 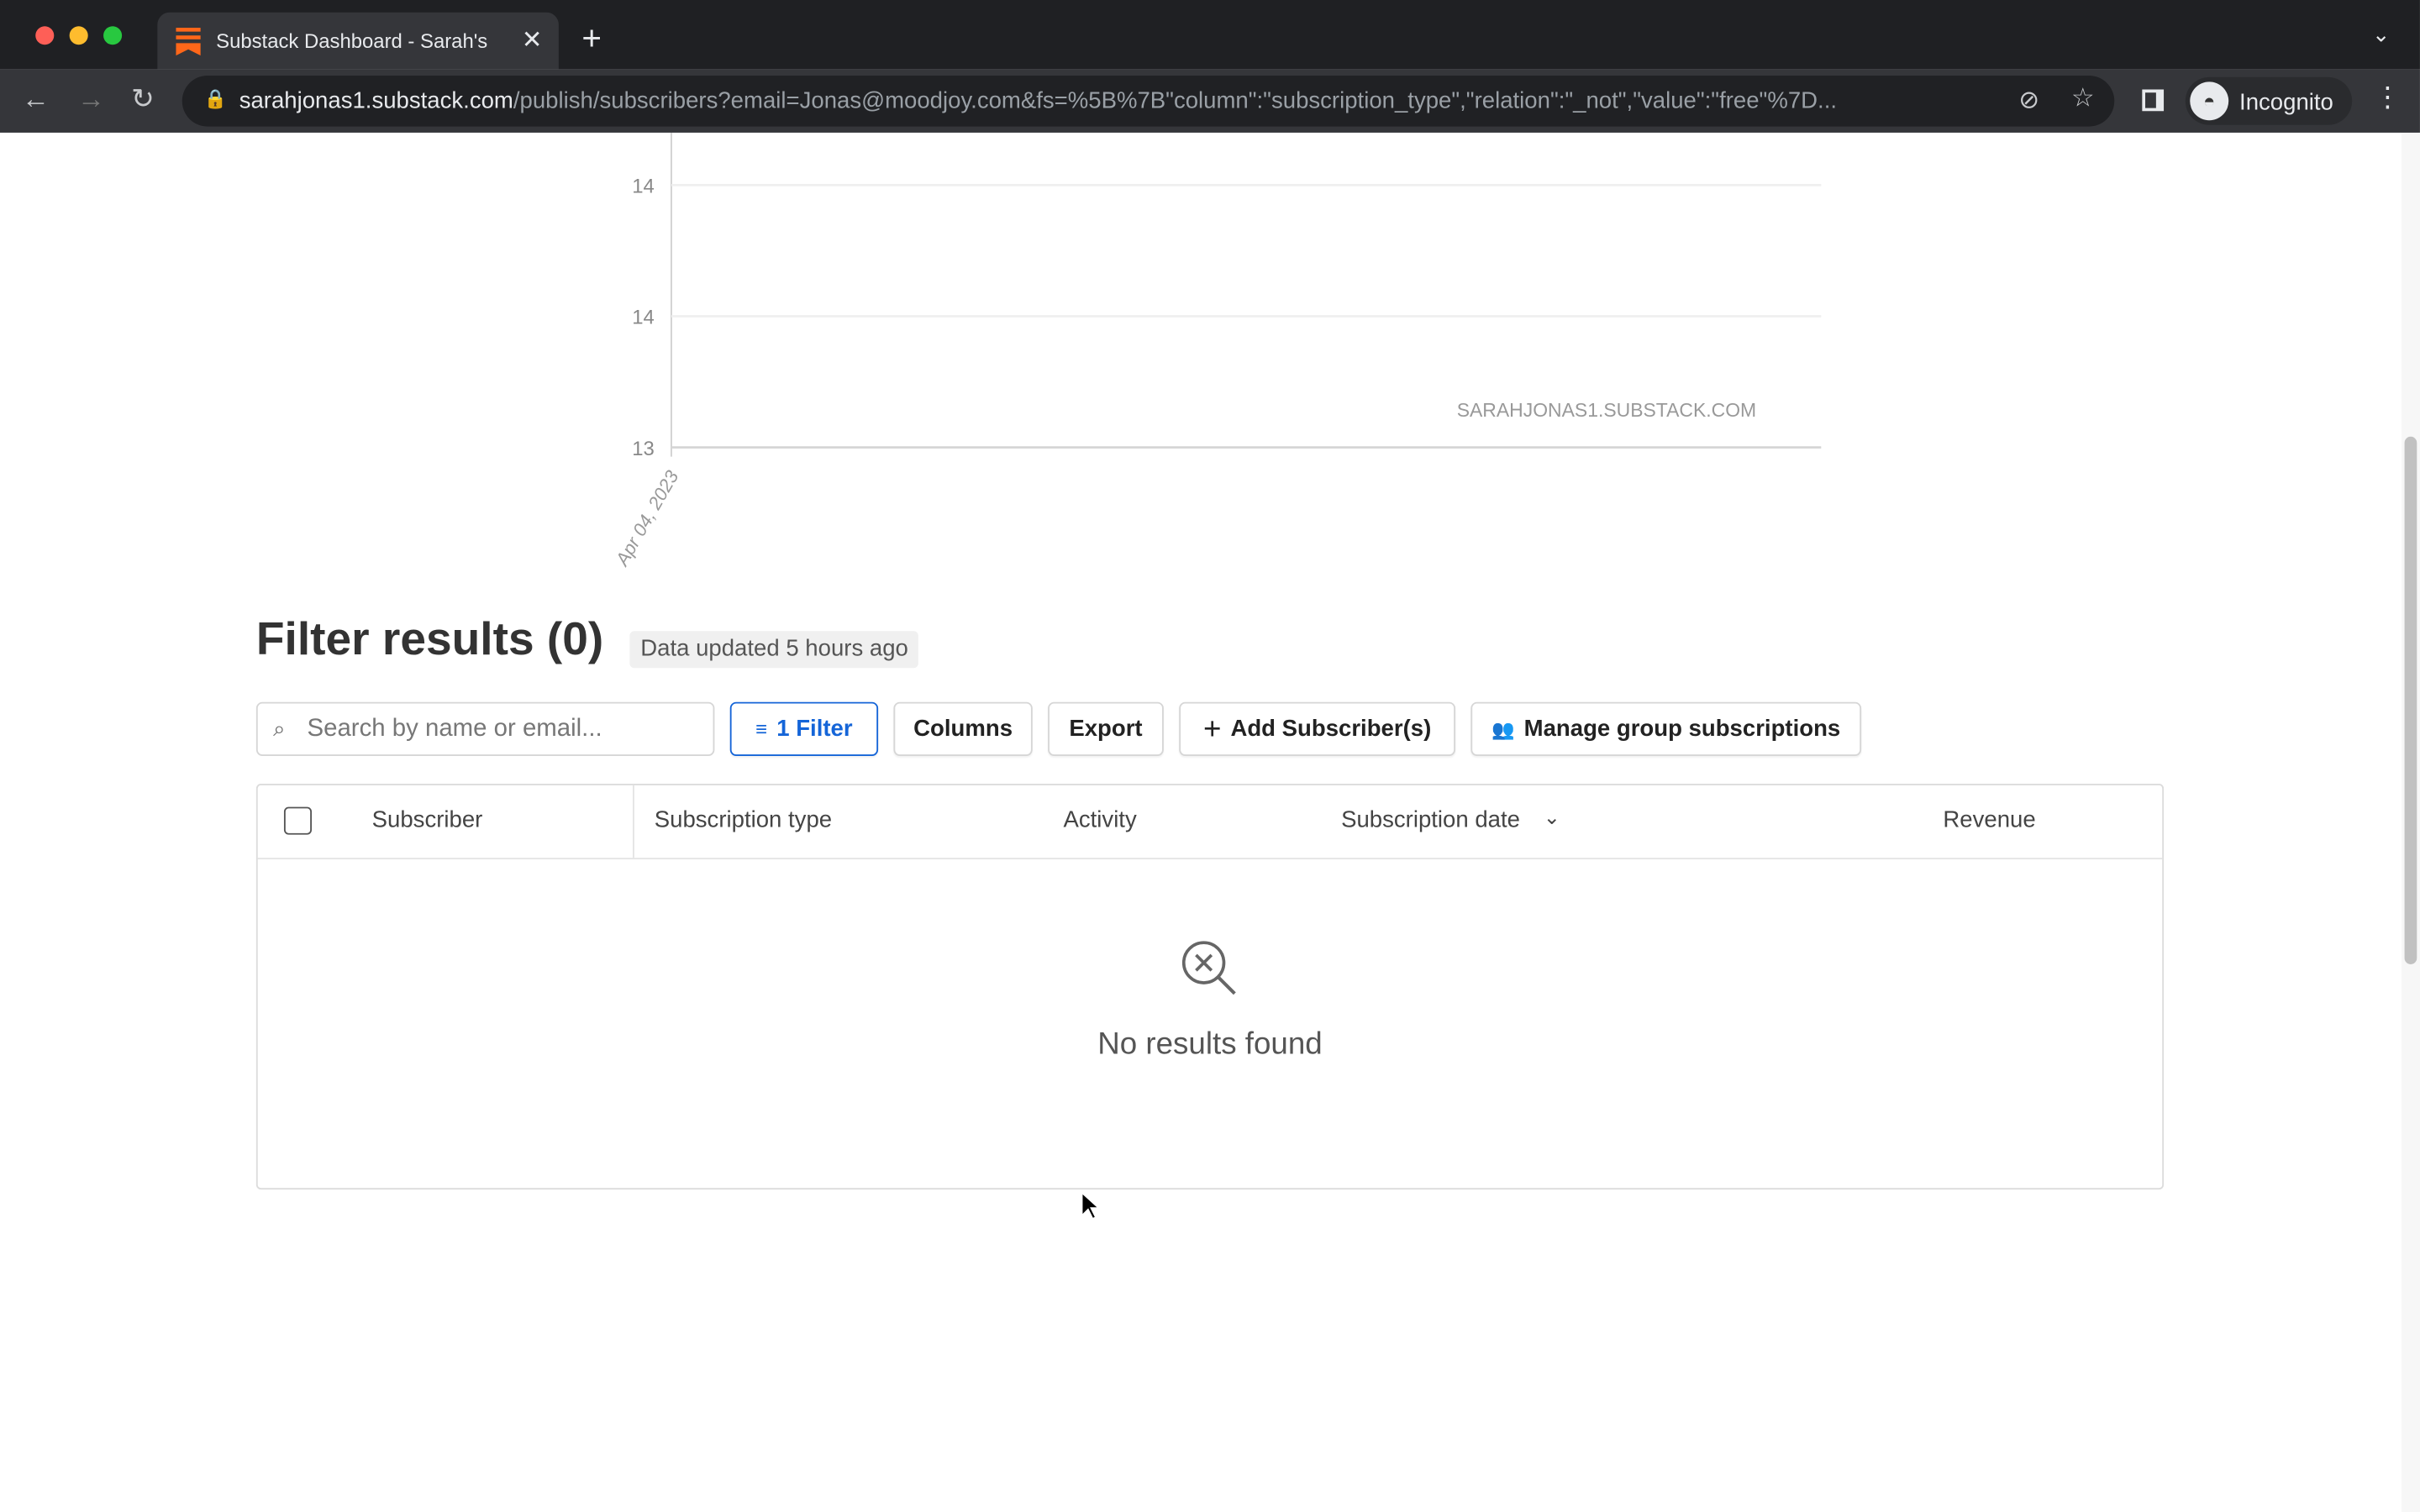 I want to click on vertical-scrollbar, so click(x=2410, y=822).